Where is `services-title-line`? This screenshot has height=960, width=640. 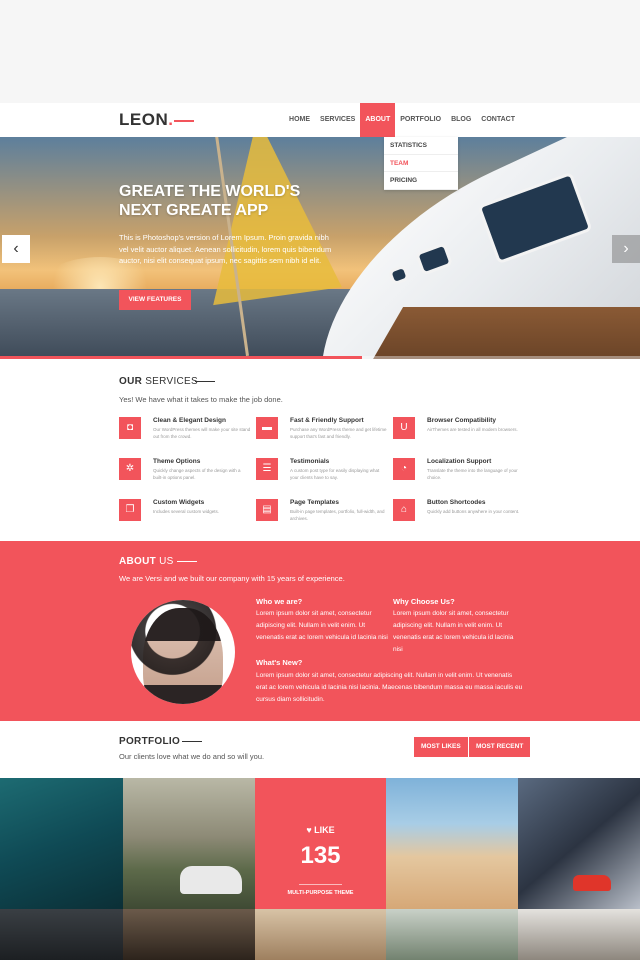
services-title-line is located at coordinates (205, 381).